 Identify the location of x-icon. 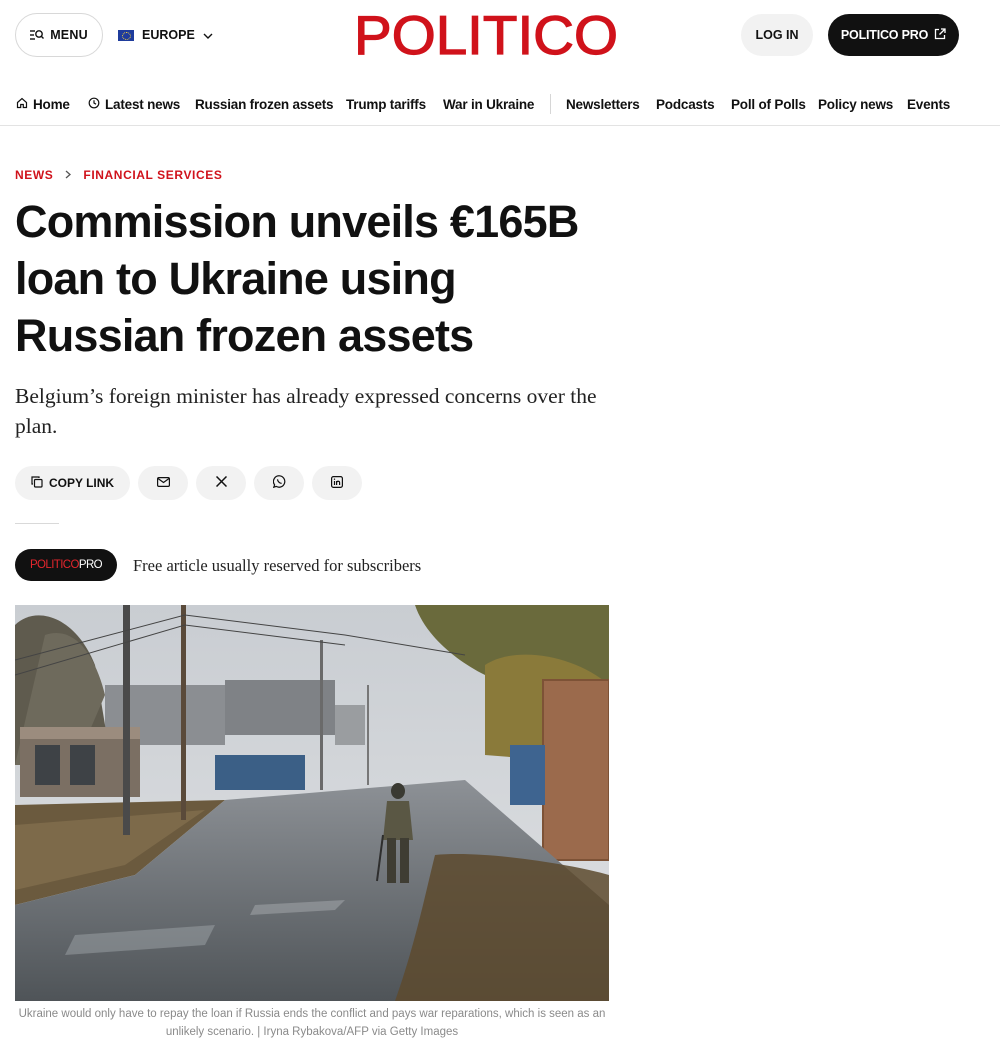
(221, 482).